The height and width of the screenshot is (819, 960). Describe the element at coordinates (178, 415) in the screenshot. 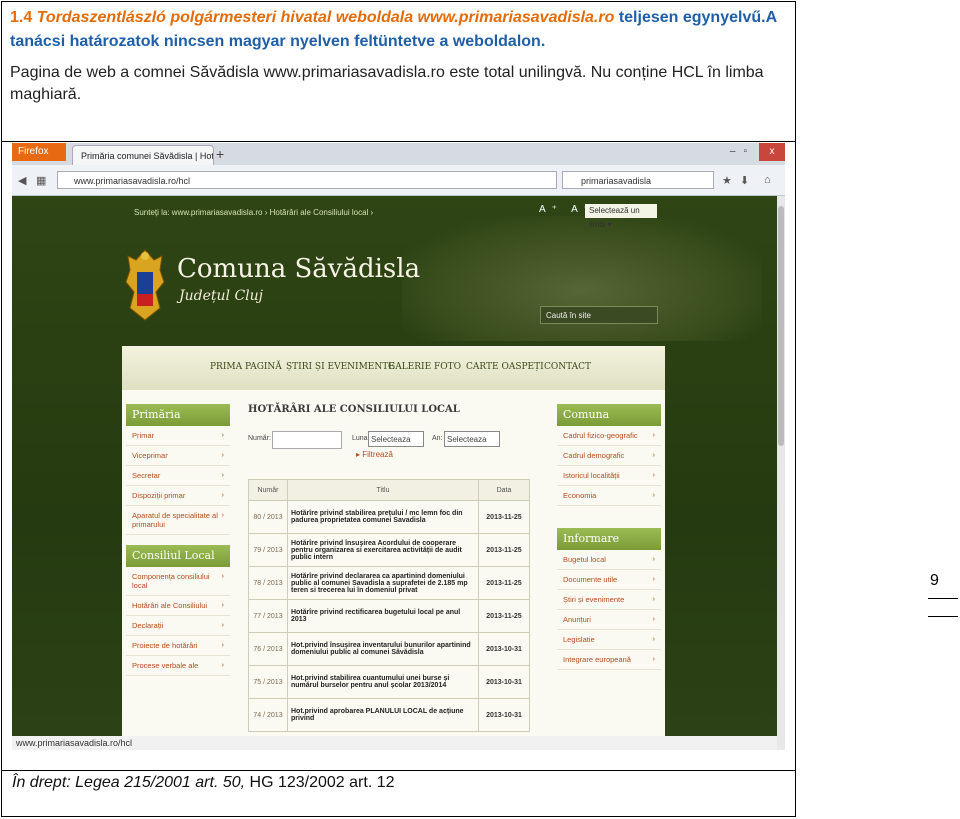

I see `sidebar-heading: Primăria` at that location.